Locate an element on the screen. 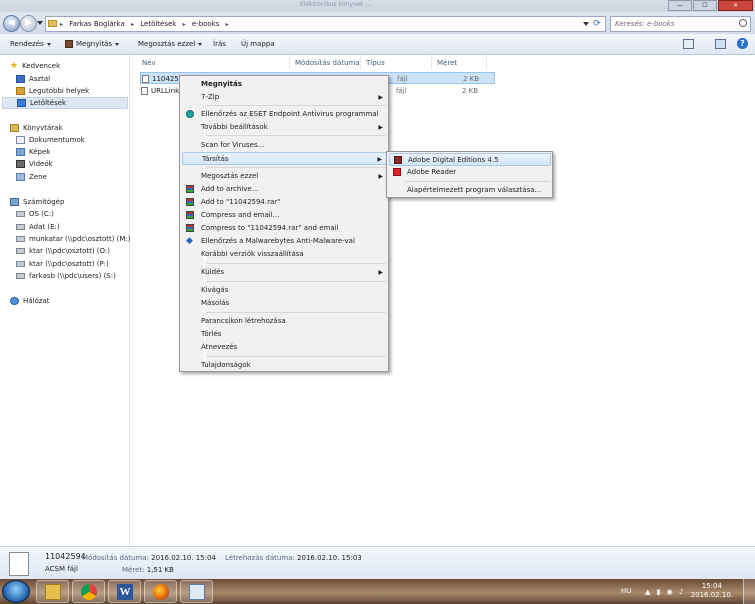 This screenshot has width=755, height=604. preview-pane-icon is located at coordinates (720, 44).